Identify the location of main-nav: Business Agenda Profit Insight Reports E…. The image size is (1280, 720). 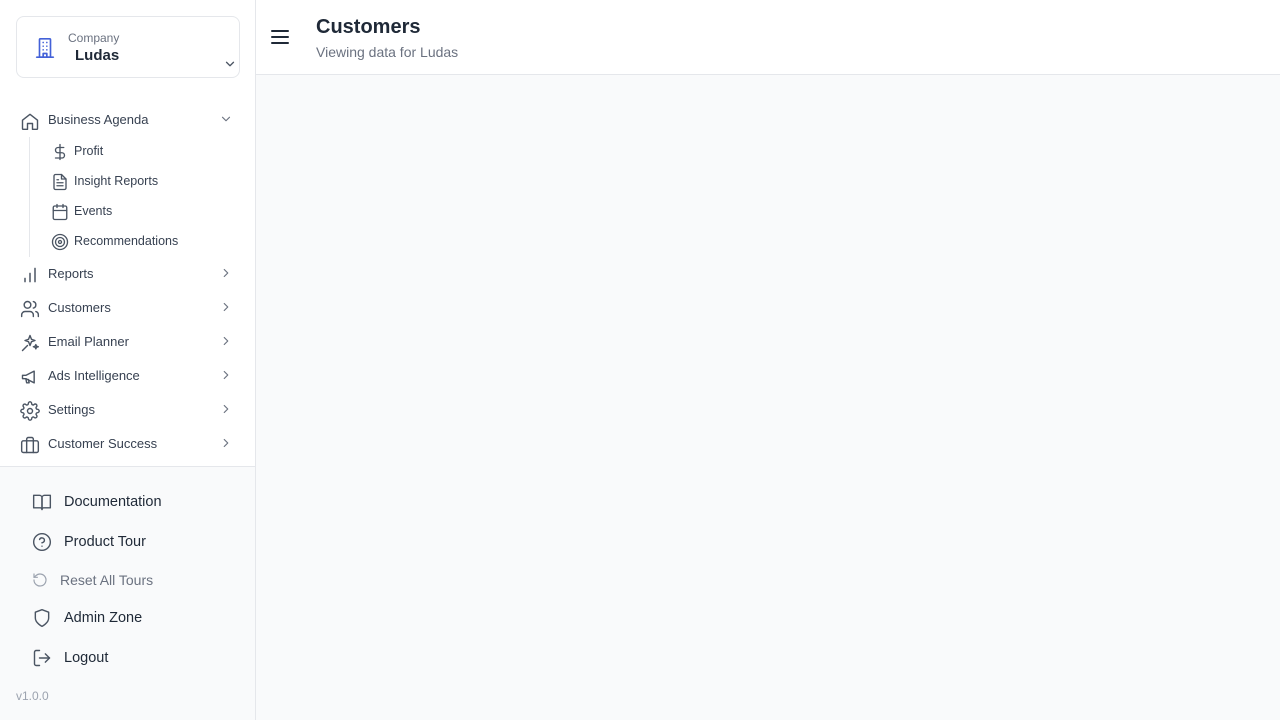
(127, 282).